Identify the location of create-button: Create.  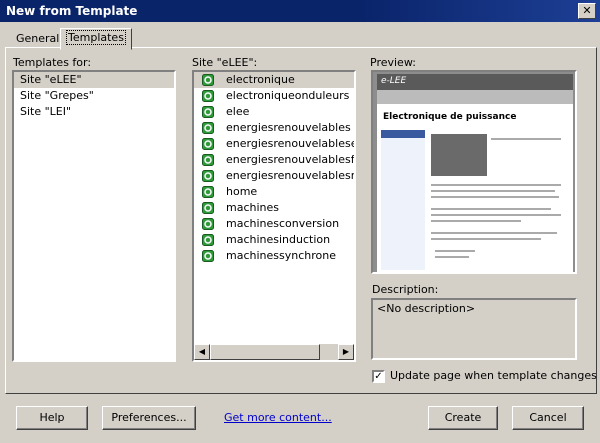
(463, 418).